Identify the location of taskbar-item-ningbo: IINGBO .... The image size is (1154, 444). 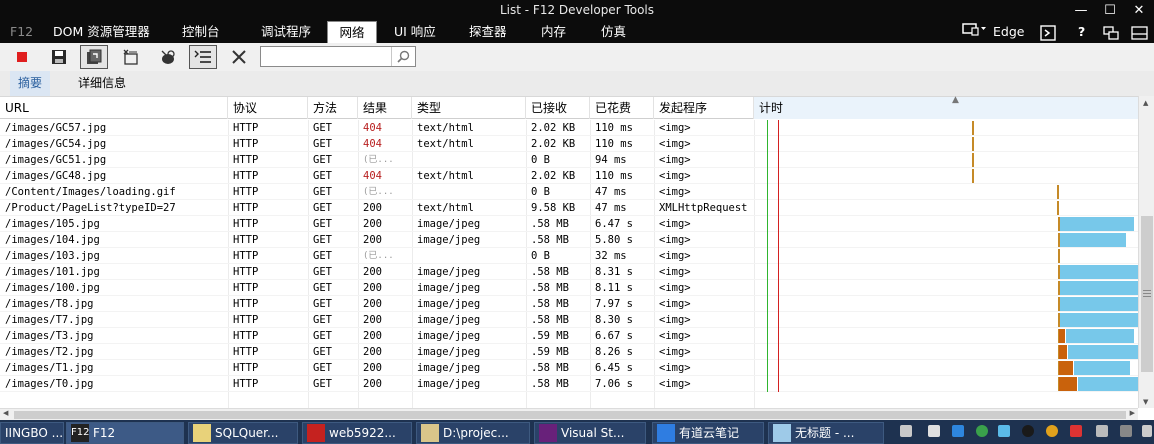
(32, 433).